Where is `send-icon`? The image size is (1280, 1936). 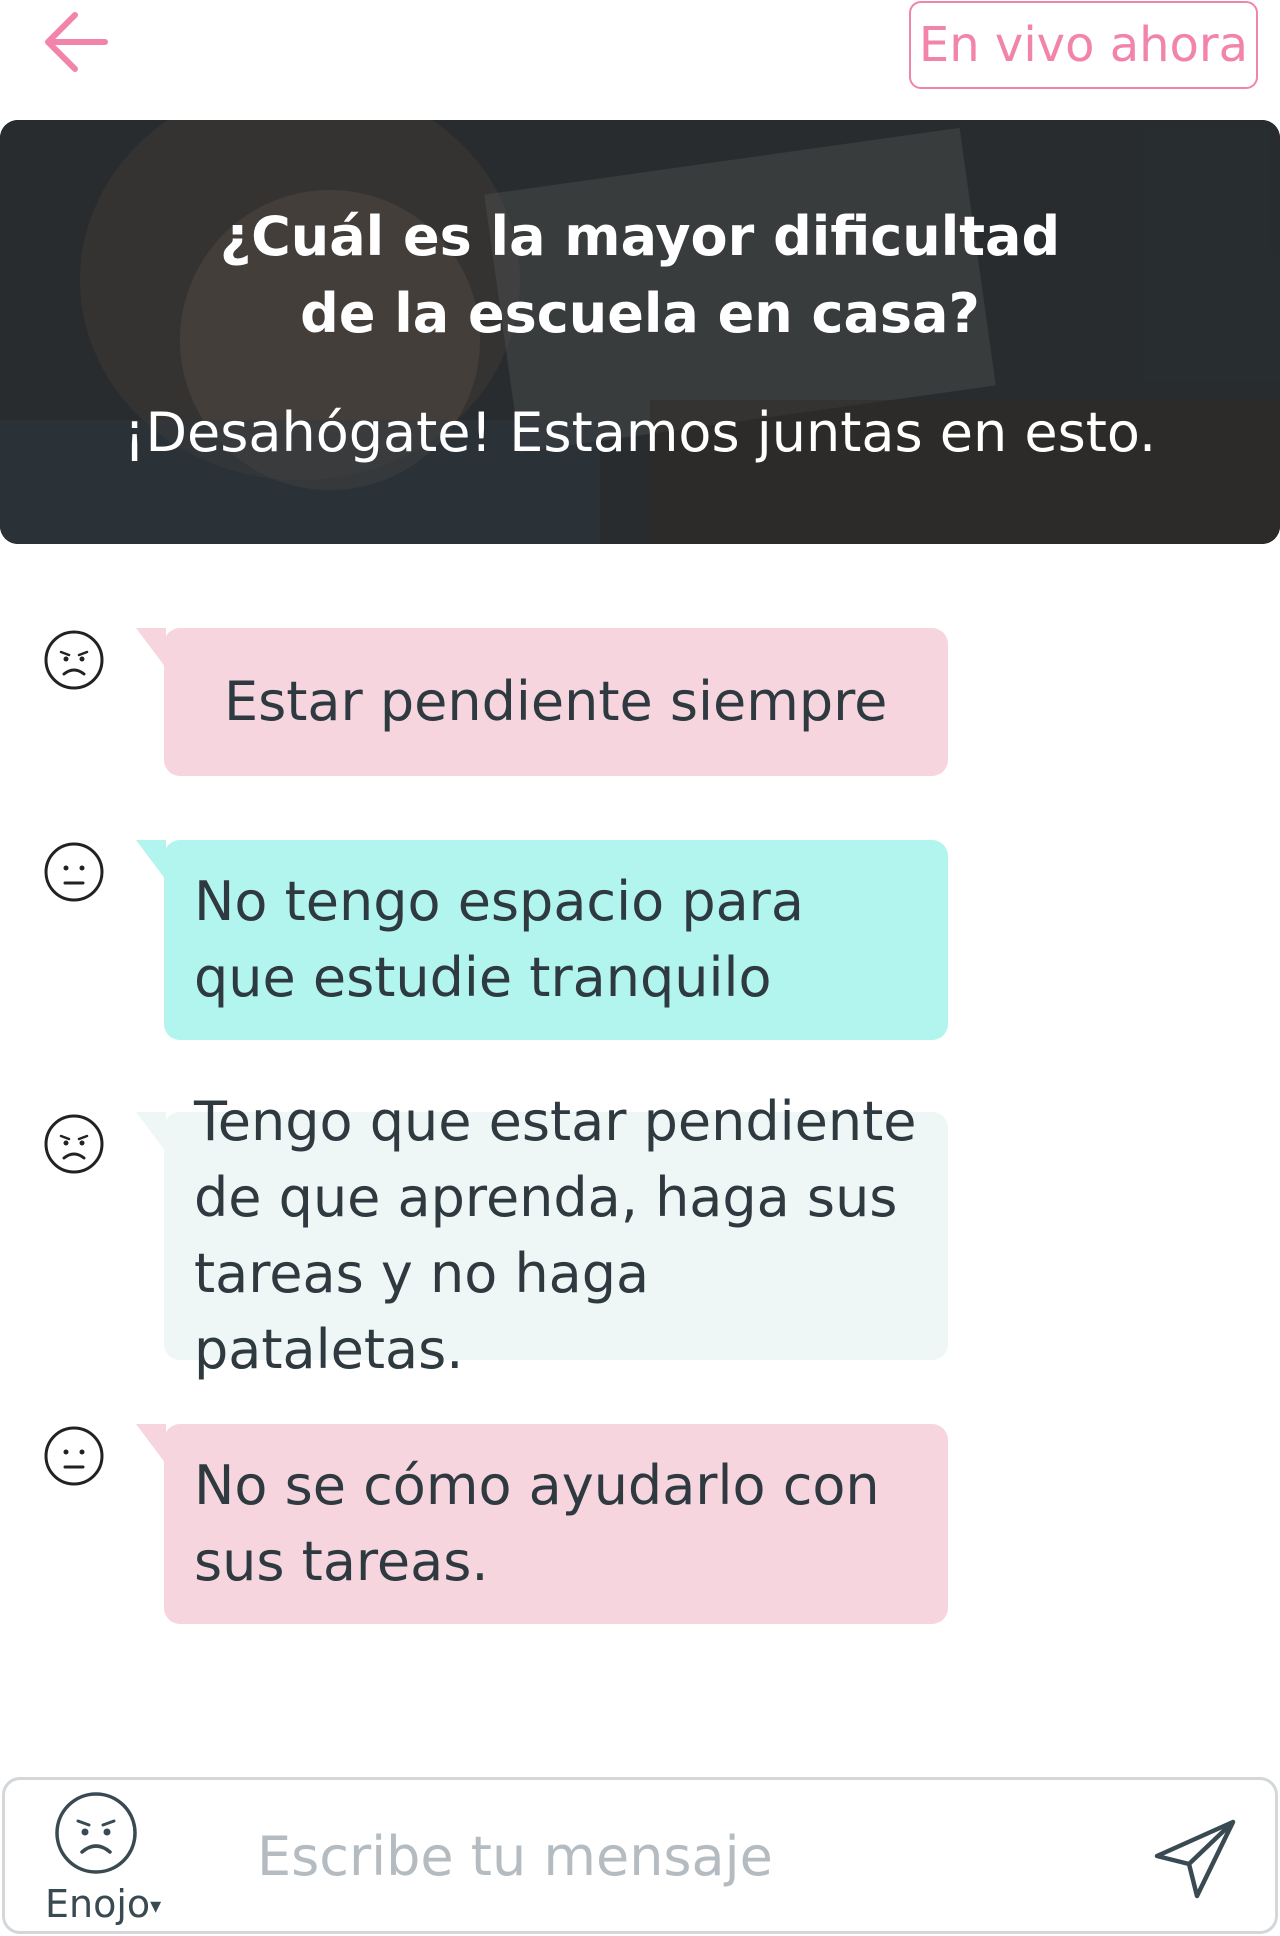 send-icon is located at coordinates (1195, 1859).